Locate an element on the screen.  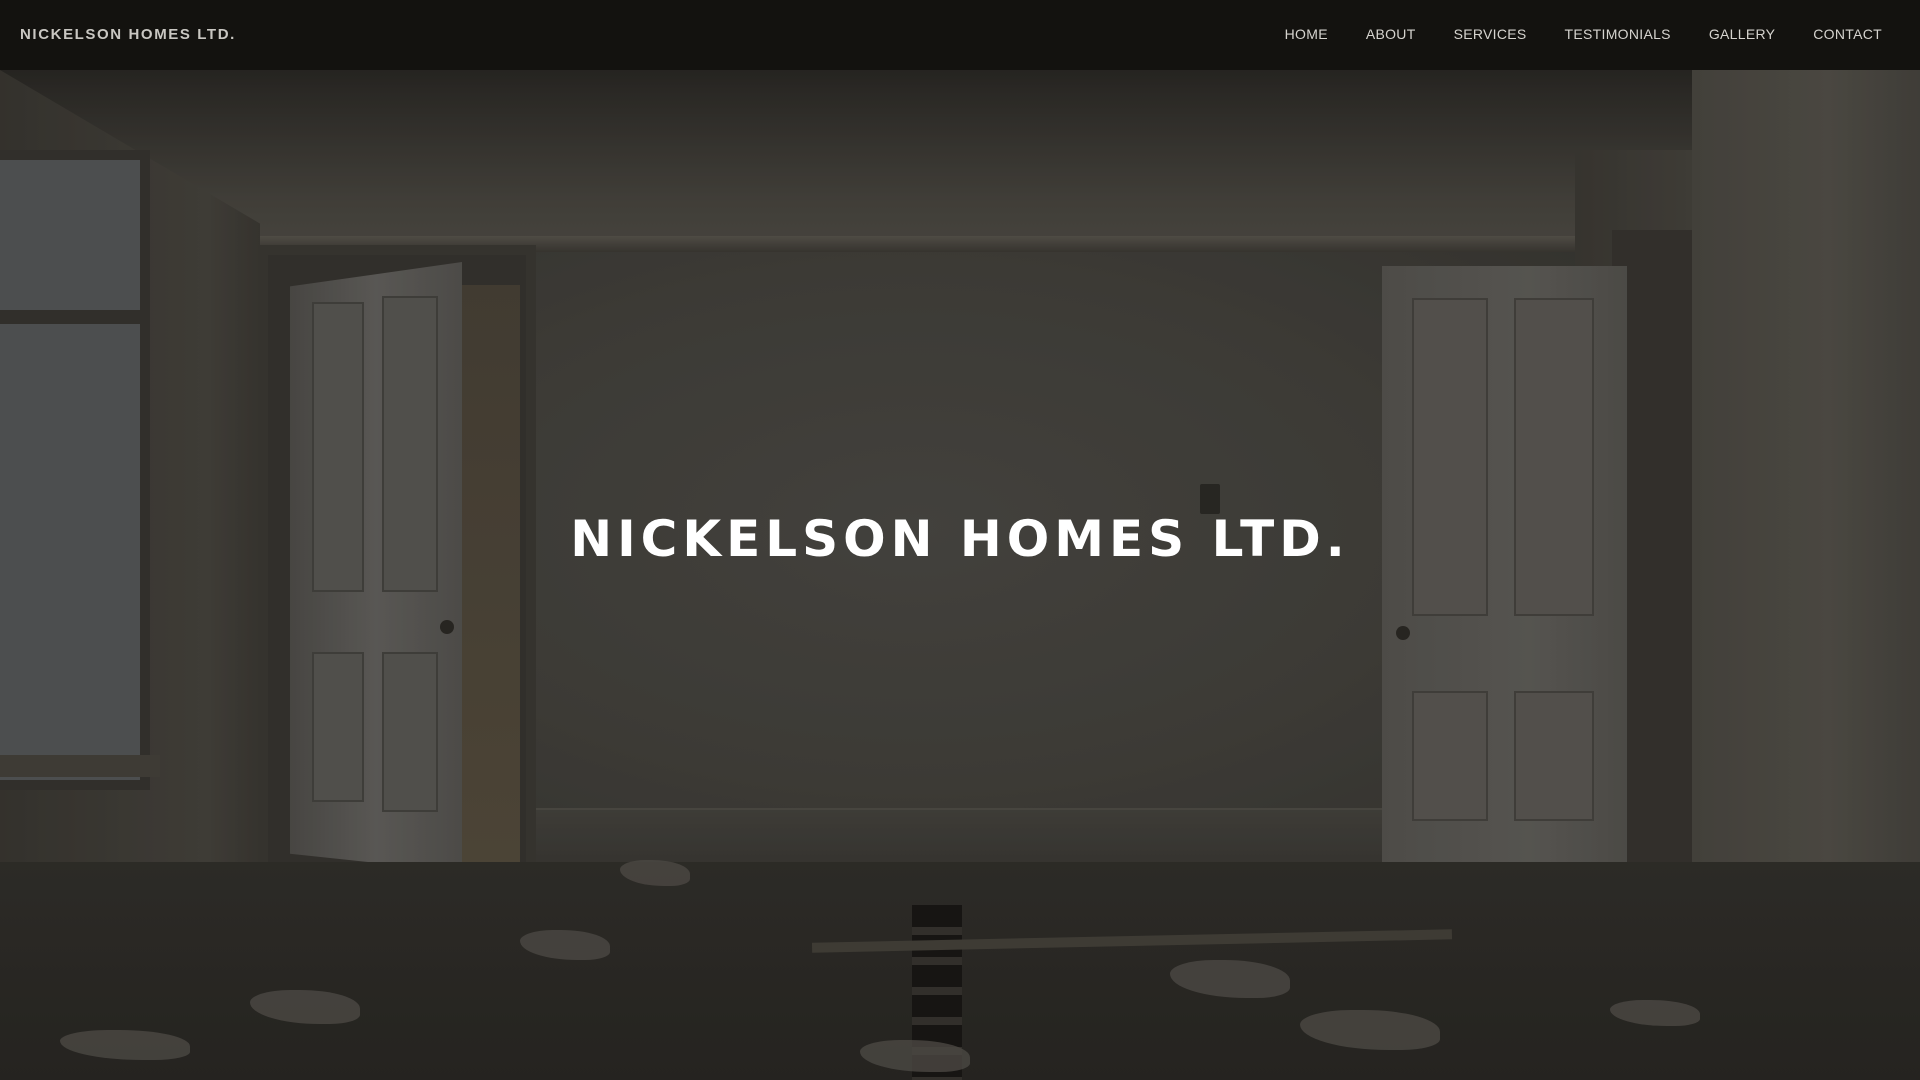
nav-item-gallery: GALLERY is located at coordinates (1742, 35).